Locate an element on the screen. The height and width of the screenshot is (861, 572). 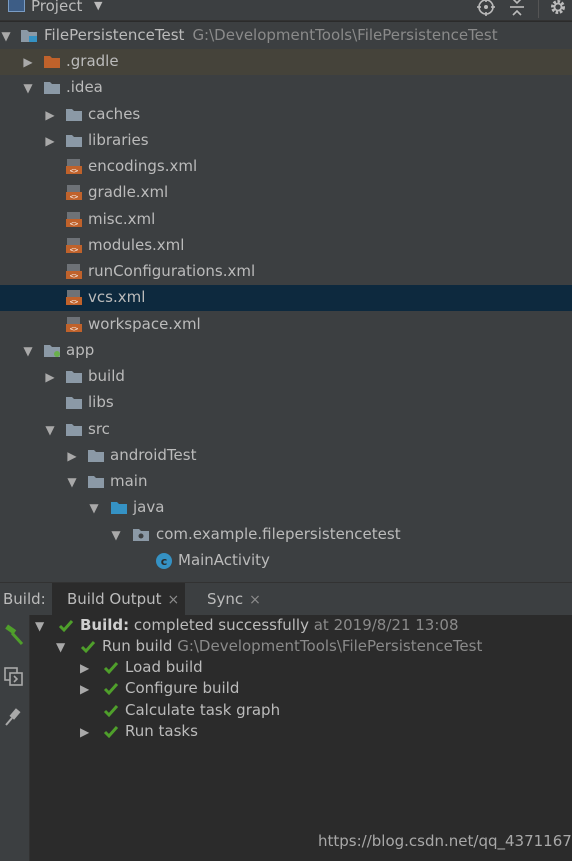
tree-item-gradle: ▶ .gradle is located at coordinates (286, 62).